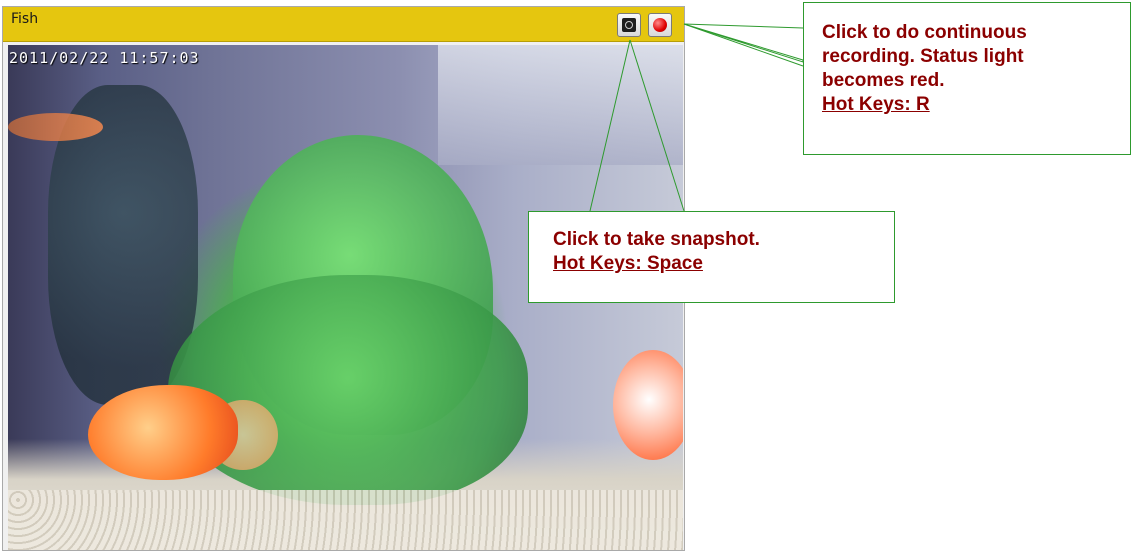 Image resolution: width=1131 pixels, height=551 pixels. I want to click on record-leader, so click(743, 43).